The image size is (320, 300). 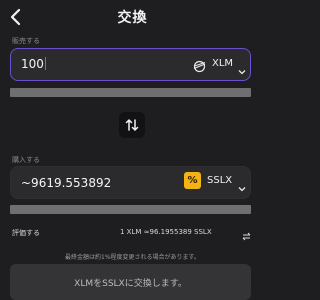 I want to click on refresh-swap-icon, so click(x=246, y=234).